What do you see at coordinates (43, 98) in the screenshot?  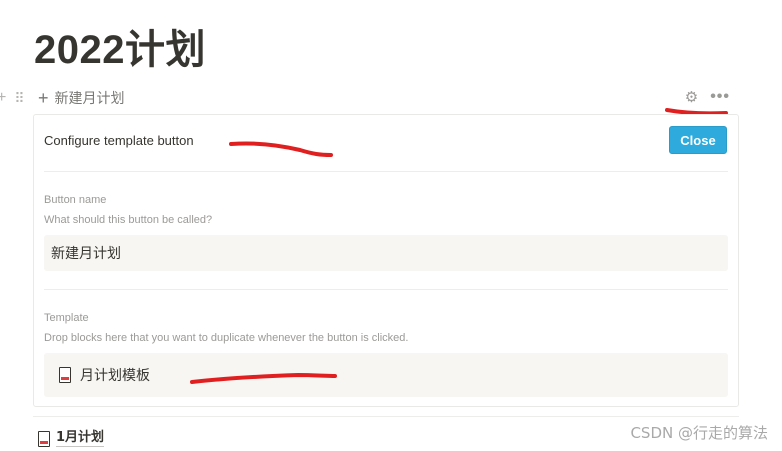 I see `plus-icon: +` at bounding box center [43, 98].